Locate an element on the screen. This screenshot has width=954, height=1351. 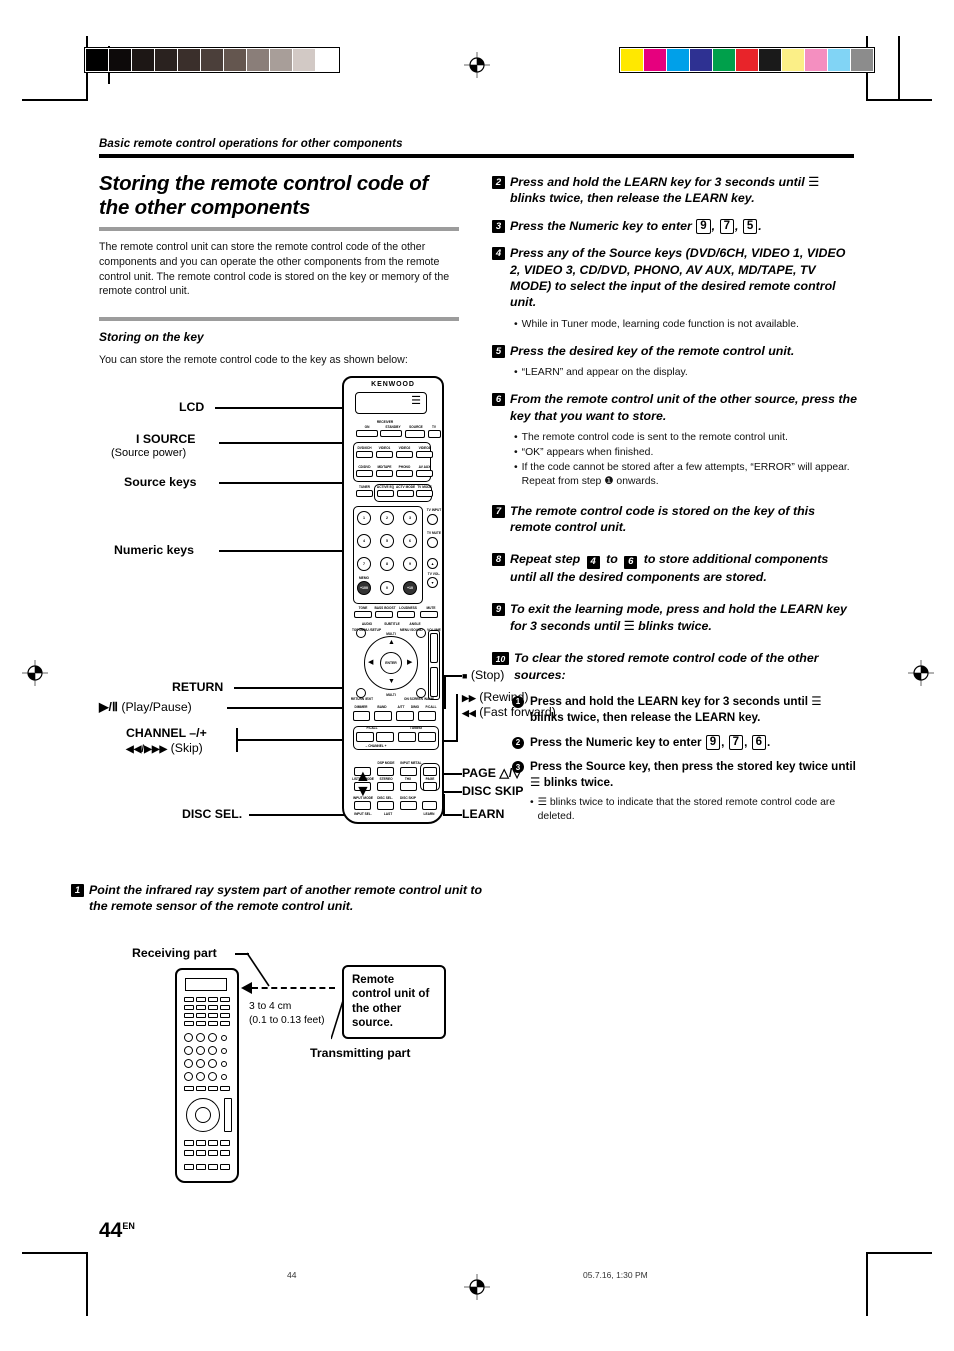
key-listen-mode-down: ▼ is located at coordinates (362, 791).